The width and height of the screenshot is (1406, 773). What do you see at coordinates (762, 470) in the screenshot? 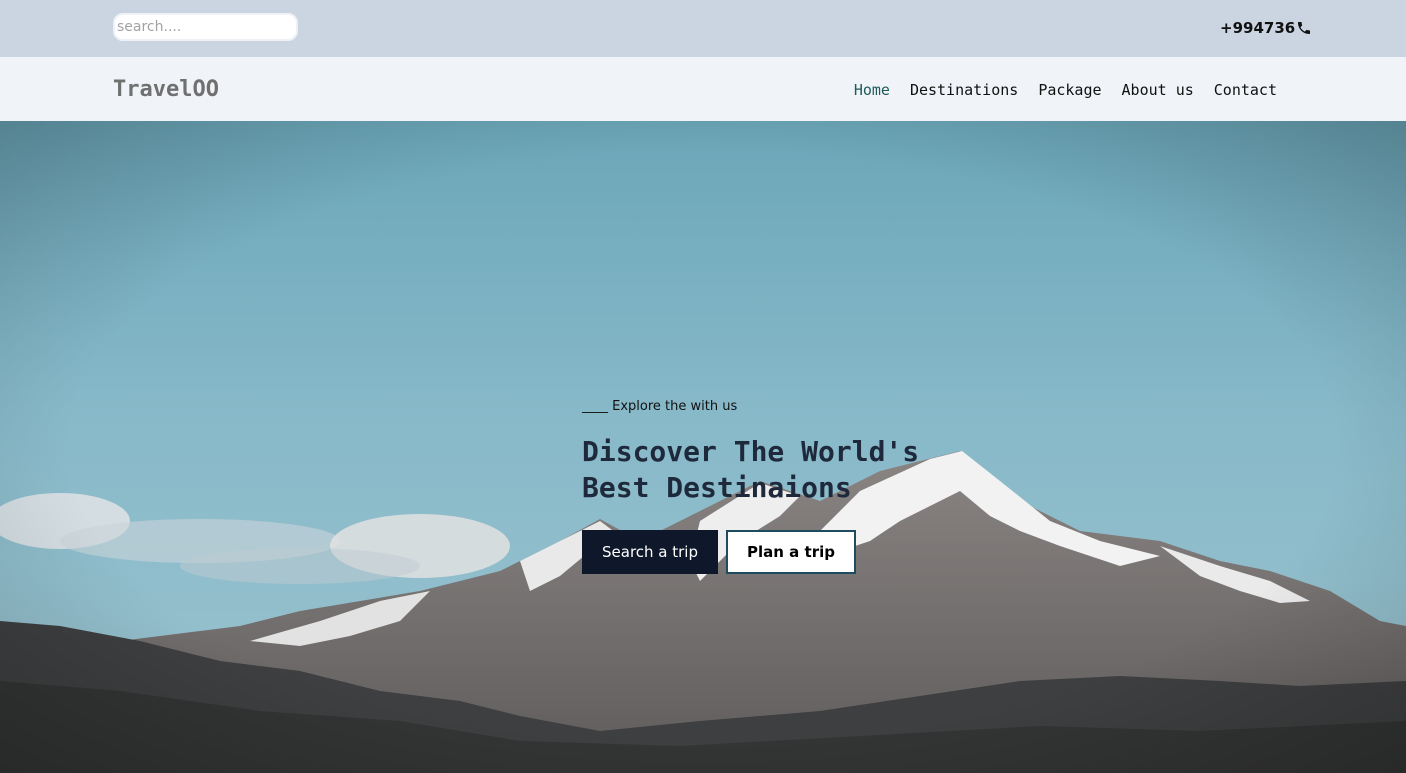
I see `hero-headline: Discover The World's Best Destinaions` at bounding box center [762, 470].